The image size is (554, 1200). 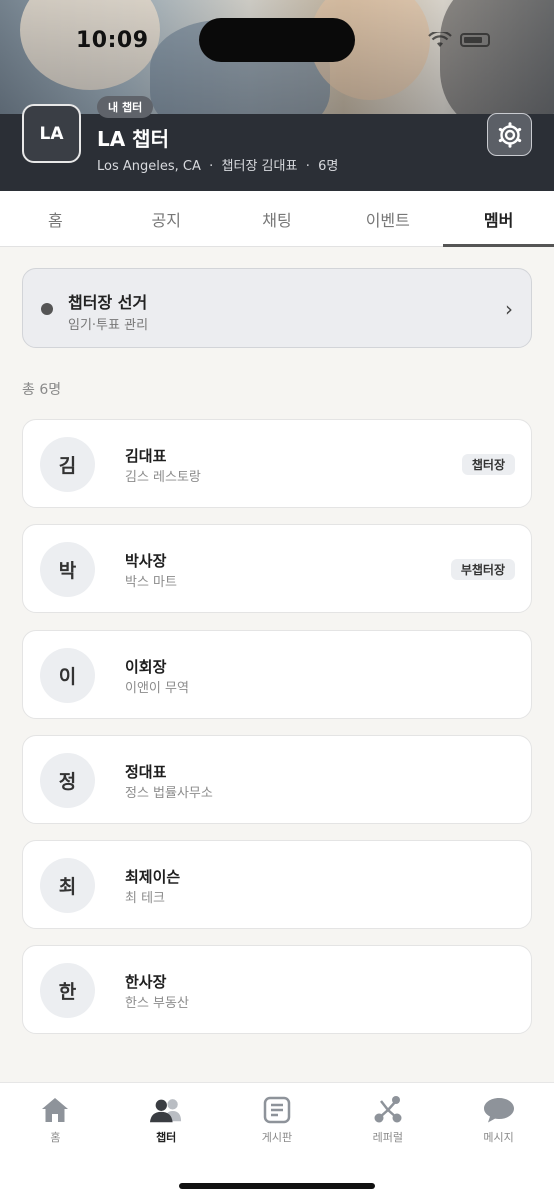 What do you see at coordinates (277, 1137) in the screenshot?
I see `nav-label: 게시판` at bounding box center [277, 1137].